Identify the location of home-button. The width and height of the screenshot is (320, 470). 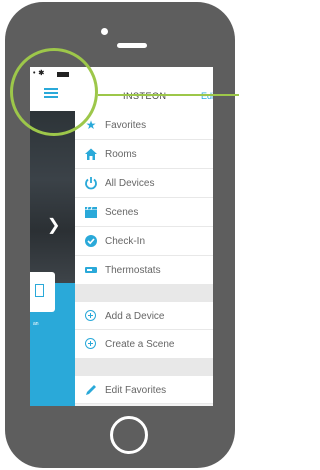
(129, 435).